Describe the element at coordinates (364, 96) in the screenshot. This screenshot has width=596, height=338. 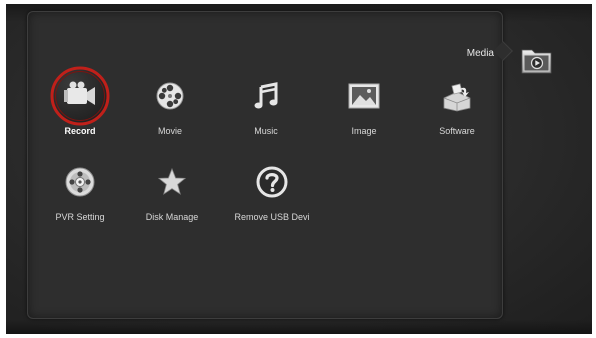
I see `picture-icon` at that location.